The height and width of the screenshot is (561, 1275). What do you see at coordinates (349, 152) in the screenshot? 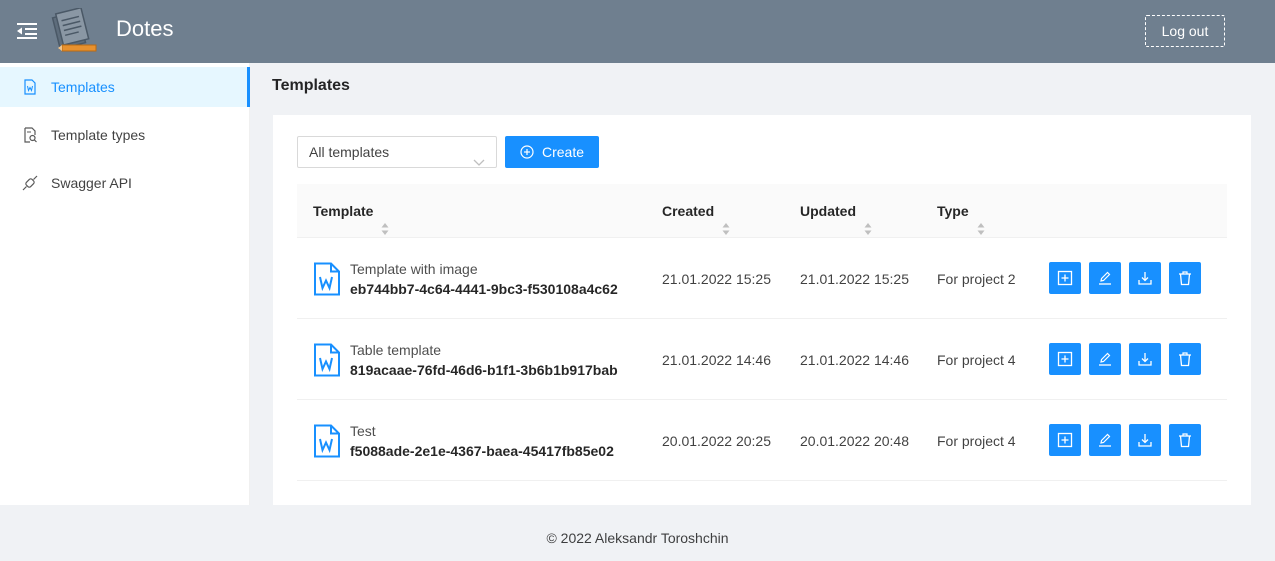
I see `template-filter-value: All templates` at bounding box center [349, 152].